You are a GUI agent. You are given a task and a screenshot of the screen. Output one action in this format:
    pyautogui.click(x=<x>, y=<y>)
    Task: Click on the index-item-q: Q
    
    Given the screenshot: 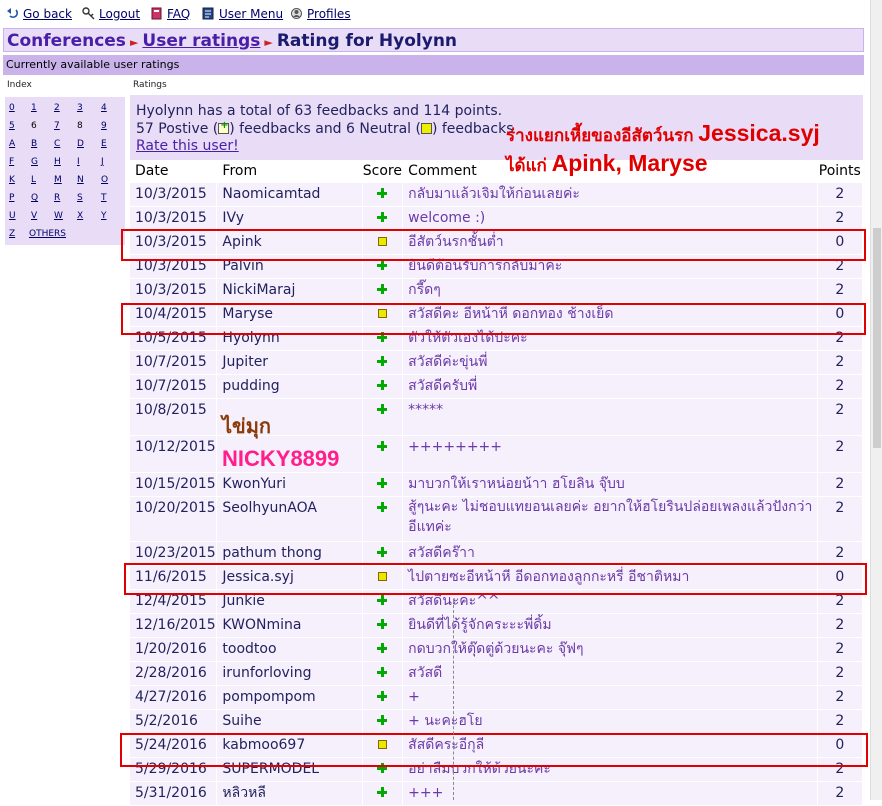 What is the action you would take?
    pyautogui.click(x=34, y=198)
    